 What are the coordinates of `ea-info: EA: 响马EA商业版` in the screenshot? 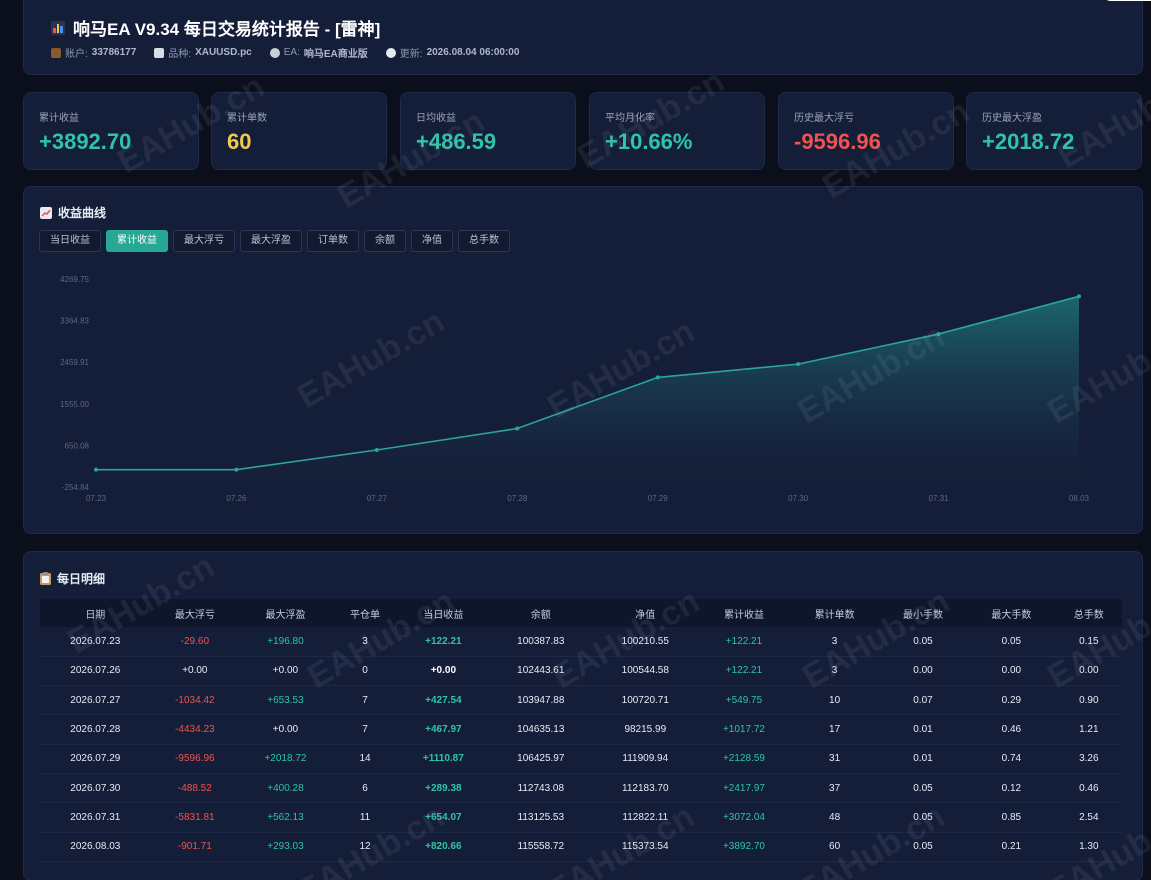 It's located at (318, 52).